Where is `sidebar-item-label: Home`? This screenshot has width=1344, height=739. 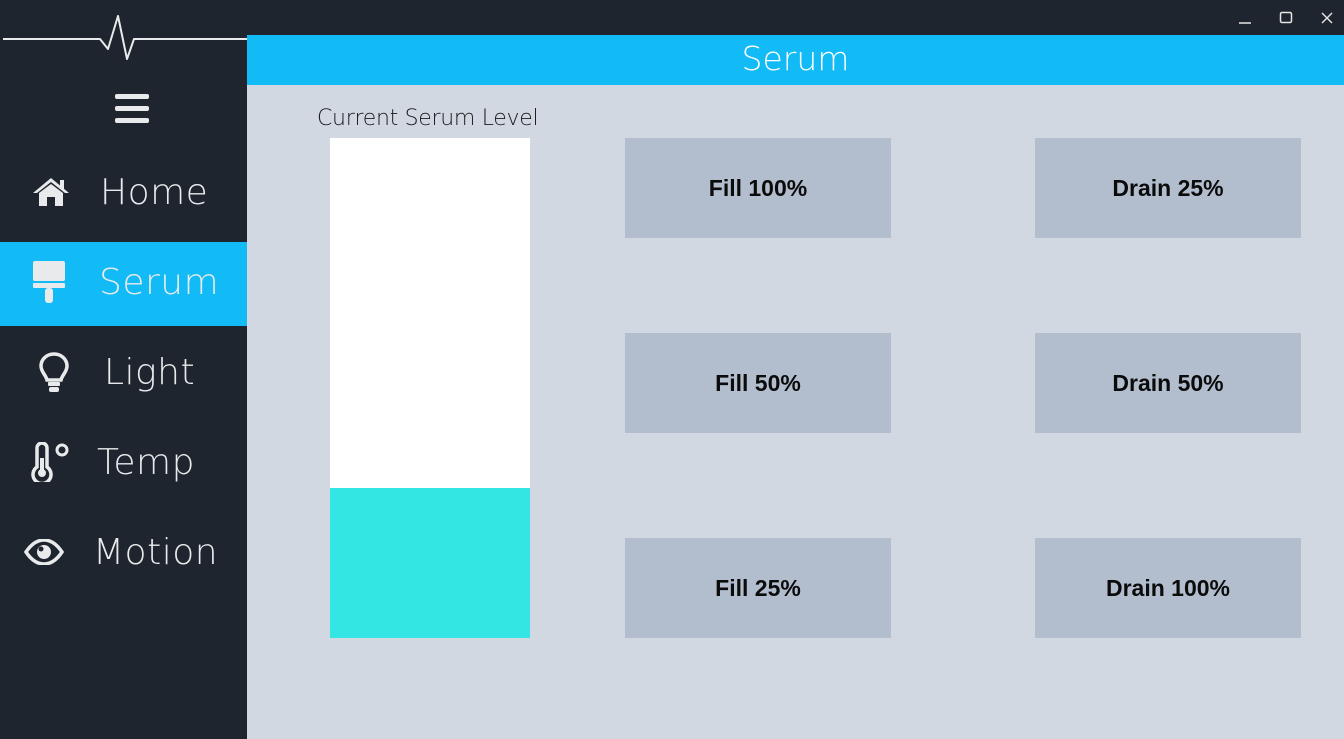
sidebar-item-label: Home is located at coordinates (154, 192).